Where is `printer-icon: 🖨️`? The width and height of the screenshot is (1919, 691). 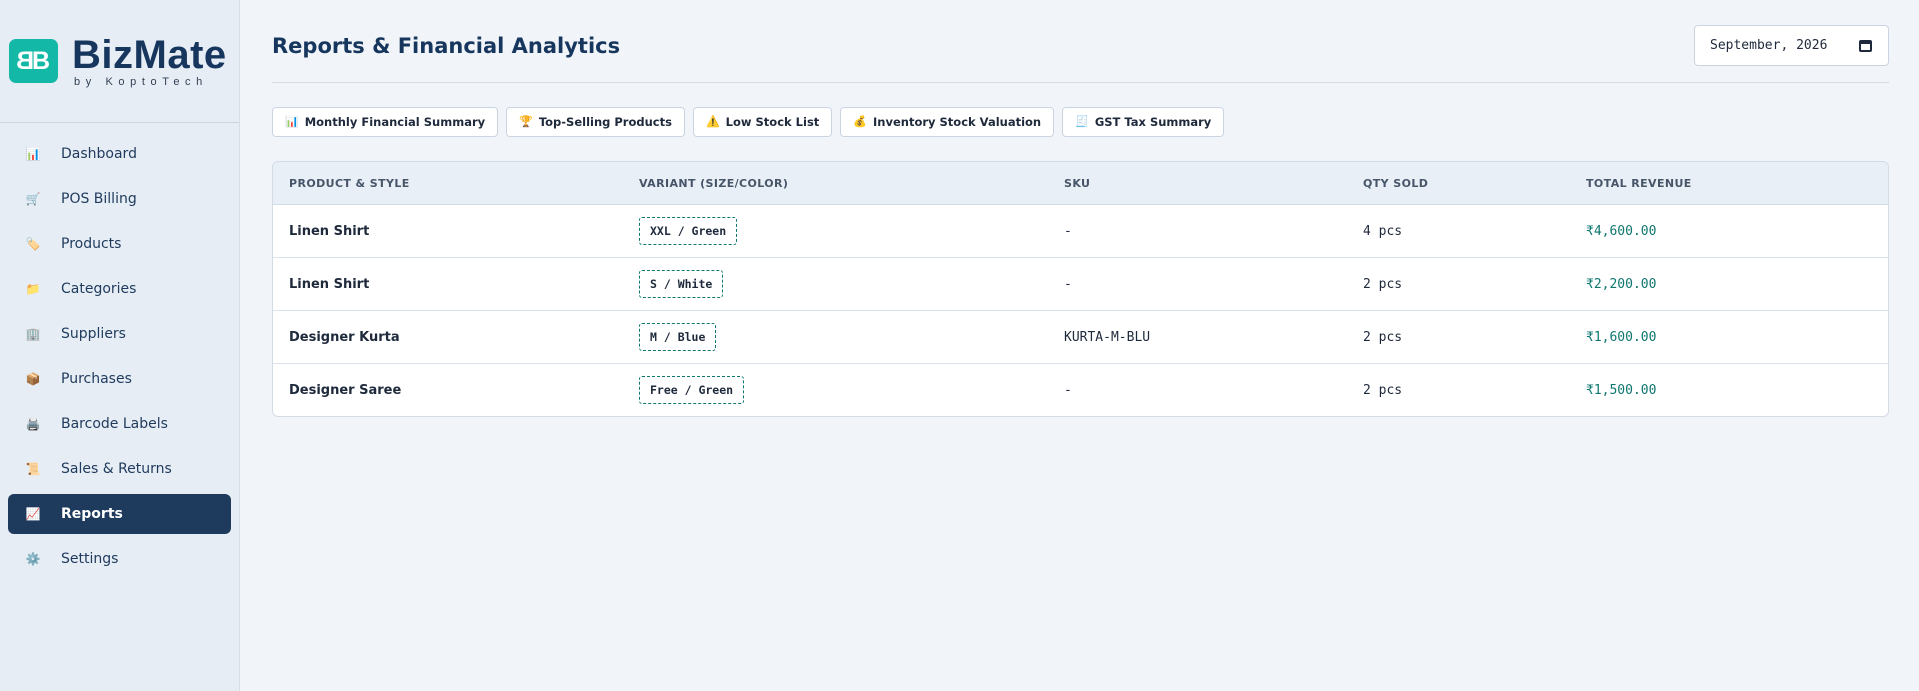
printer-icon: 🖨️ is located at coordinates (33, 424).